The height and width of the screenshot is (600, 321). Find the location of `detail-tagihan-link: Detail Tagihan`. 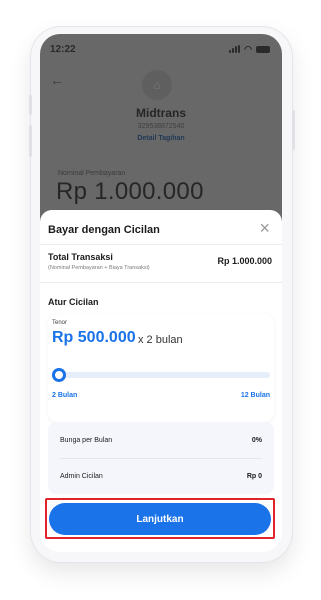

detail-tagihan-link: Detail Tagihan is located at coordinates (161, 138).